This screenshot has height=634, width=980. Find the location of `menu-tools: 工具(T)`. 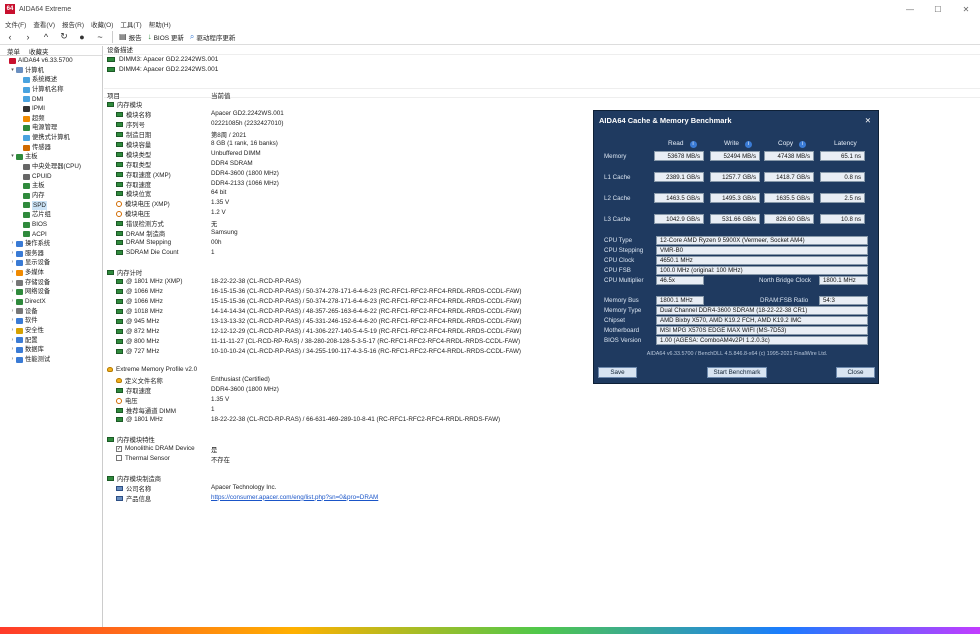

menu-tools: 工具(T) is located at coordinates (130, 24).